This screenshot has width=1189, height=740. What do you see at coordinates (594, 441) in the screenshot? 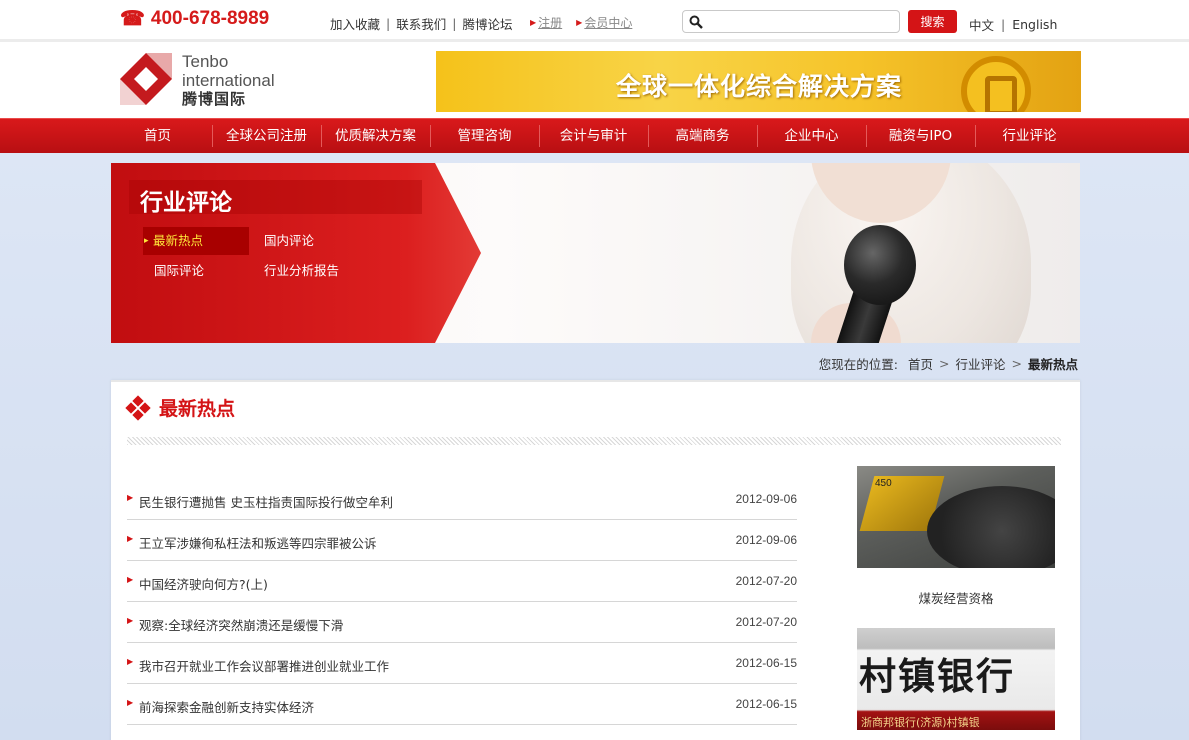
I see `hatched-divider` at bounding box center [594, 441].